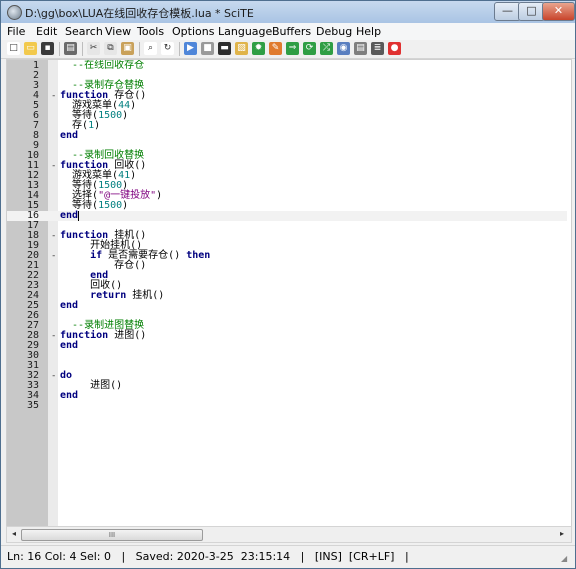 Image resolution: width=576 pixels, height=569 pixels. Describe the element at coordinates (14, 534) in the screenshot. I see `scroll-left-arrow-icon: ◂` at that location.